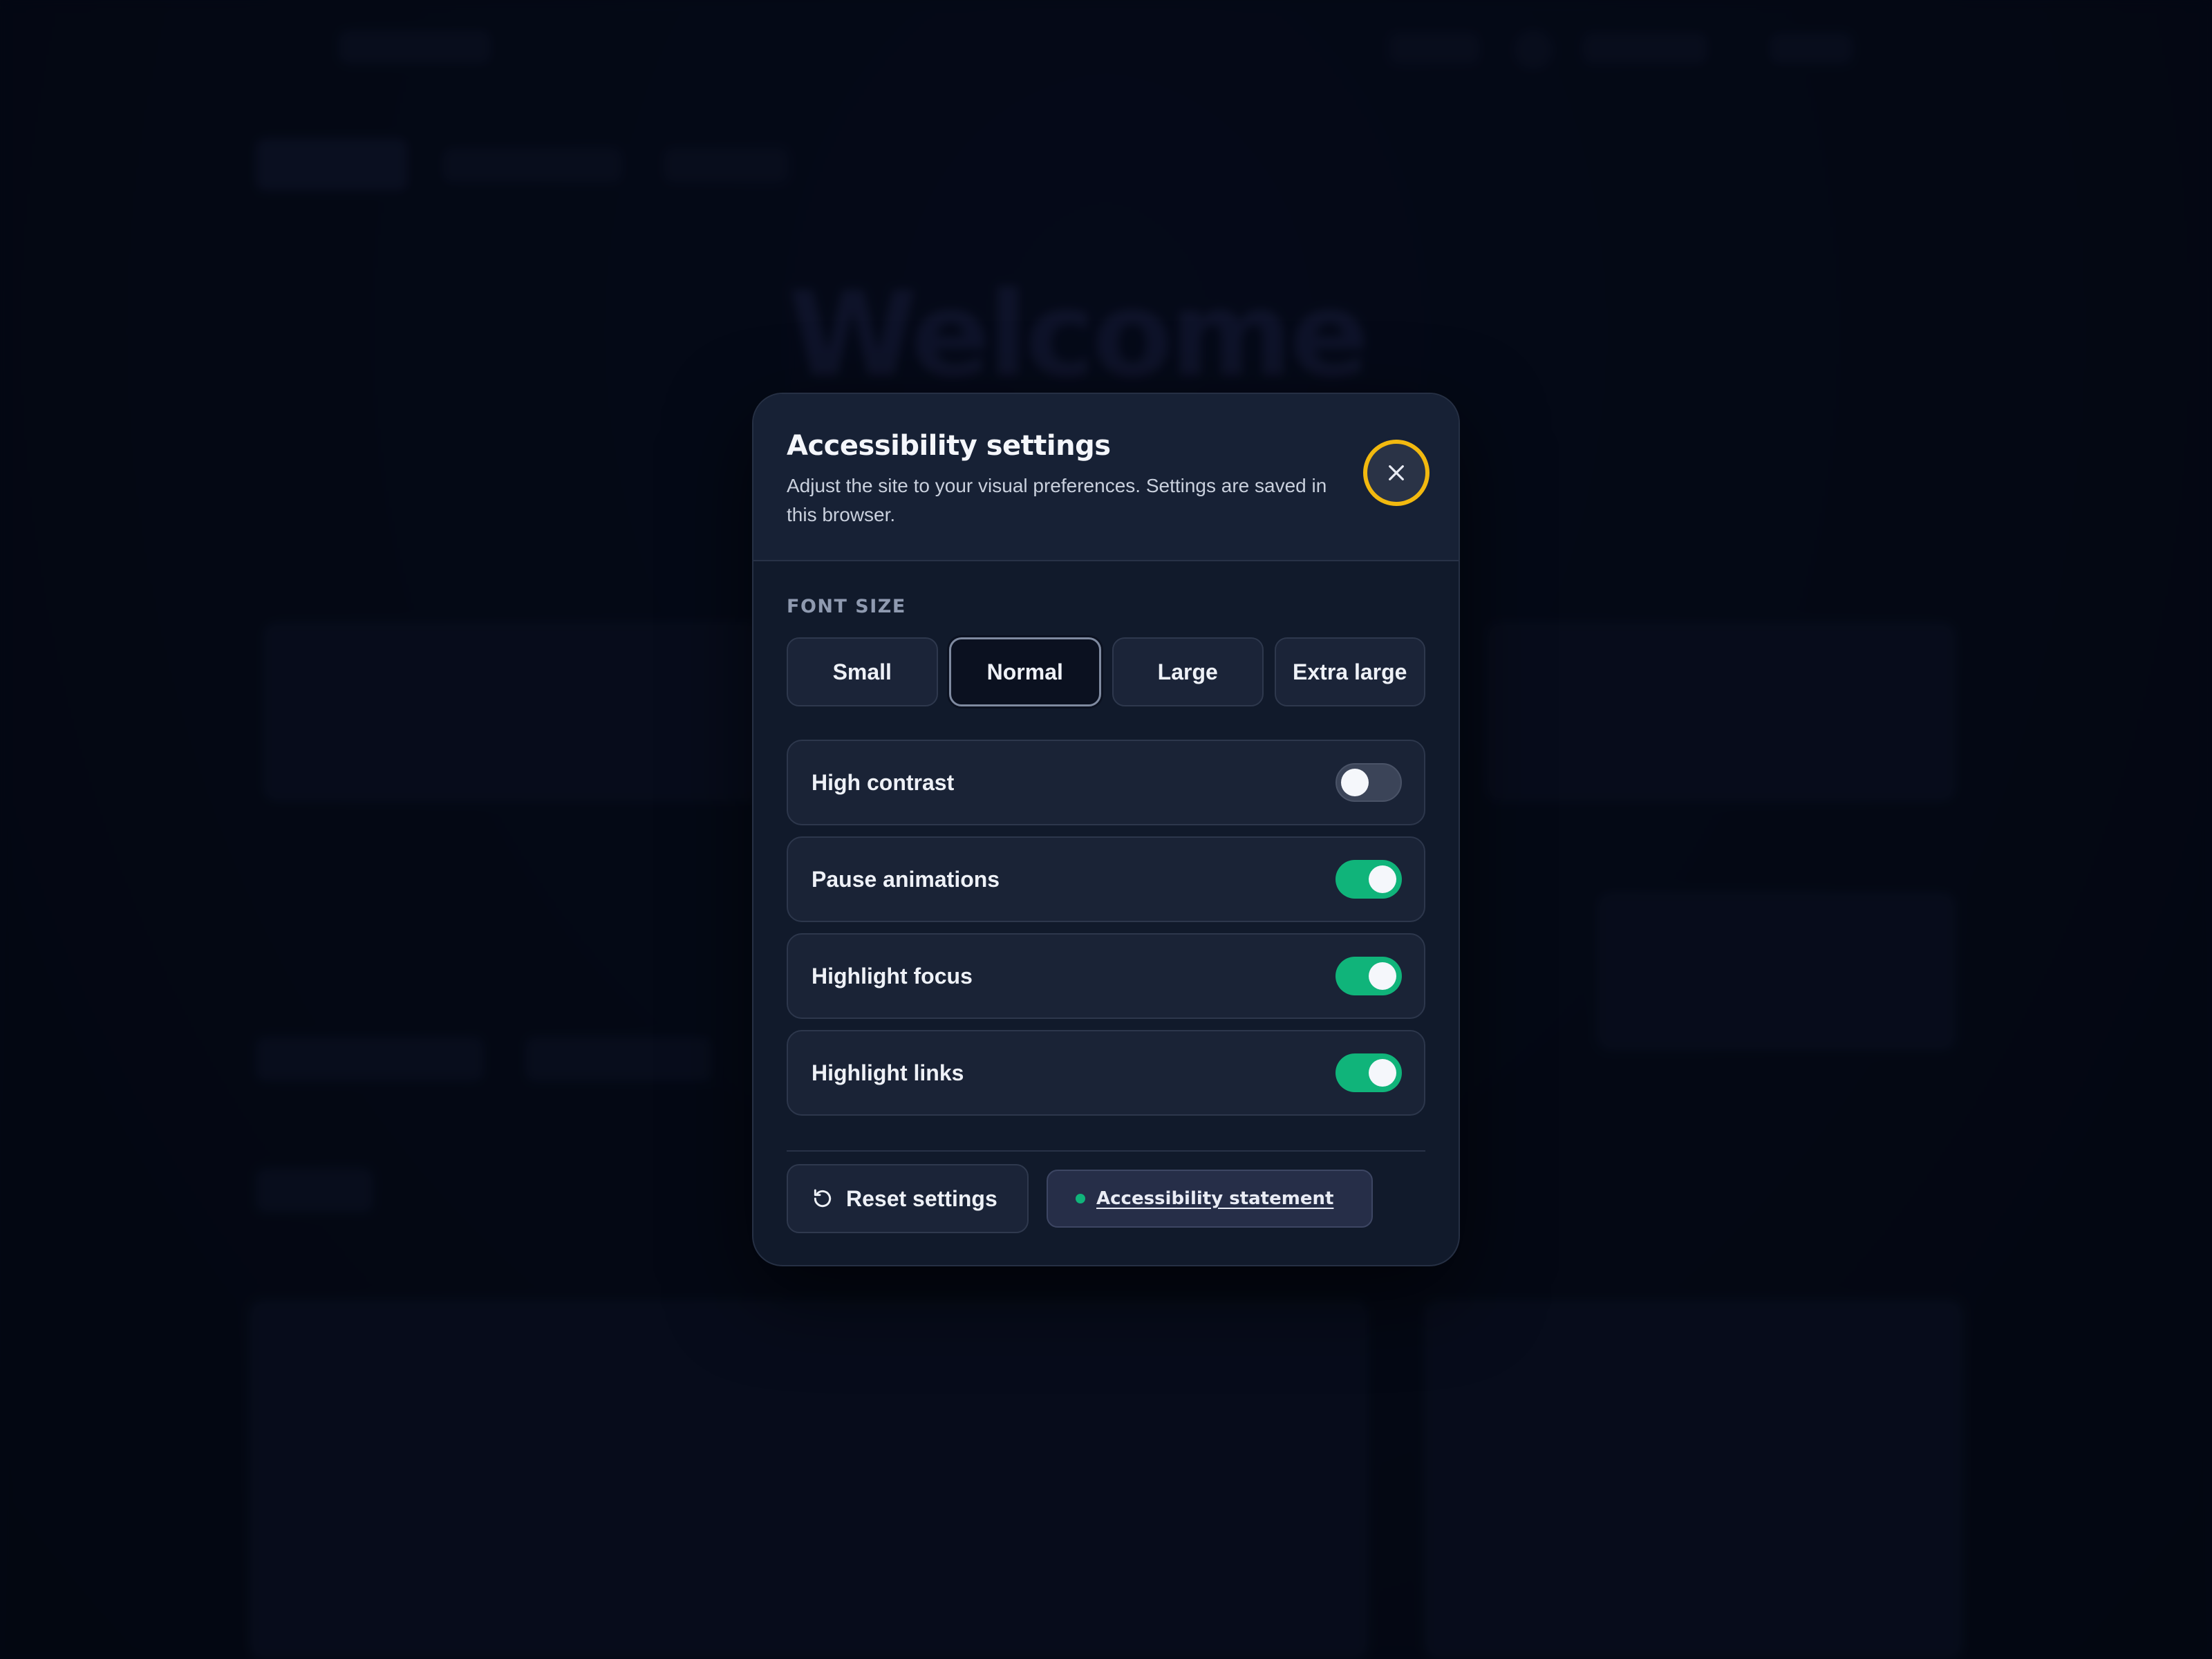 The height and width of the screenshot is (1659, 2212). Describe the element at coordinates (1080, 1199) in the screenshot. I see `status-dot-icon` at that location.